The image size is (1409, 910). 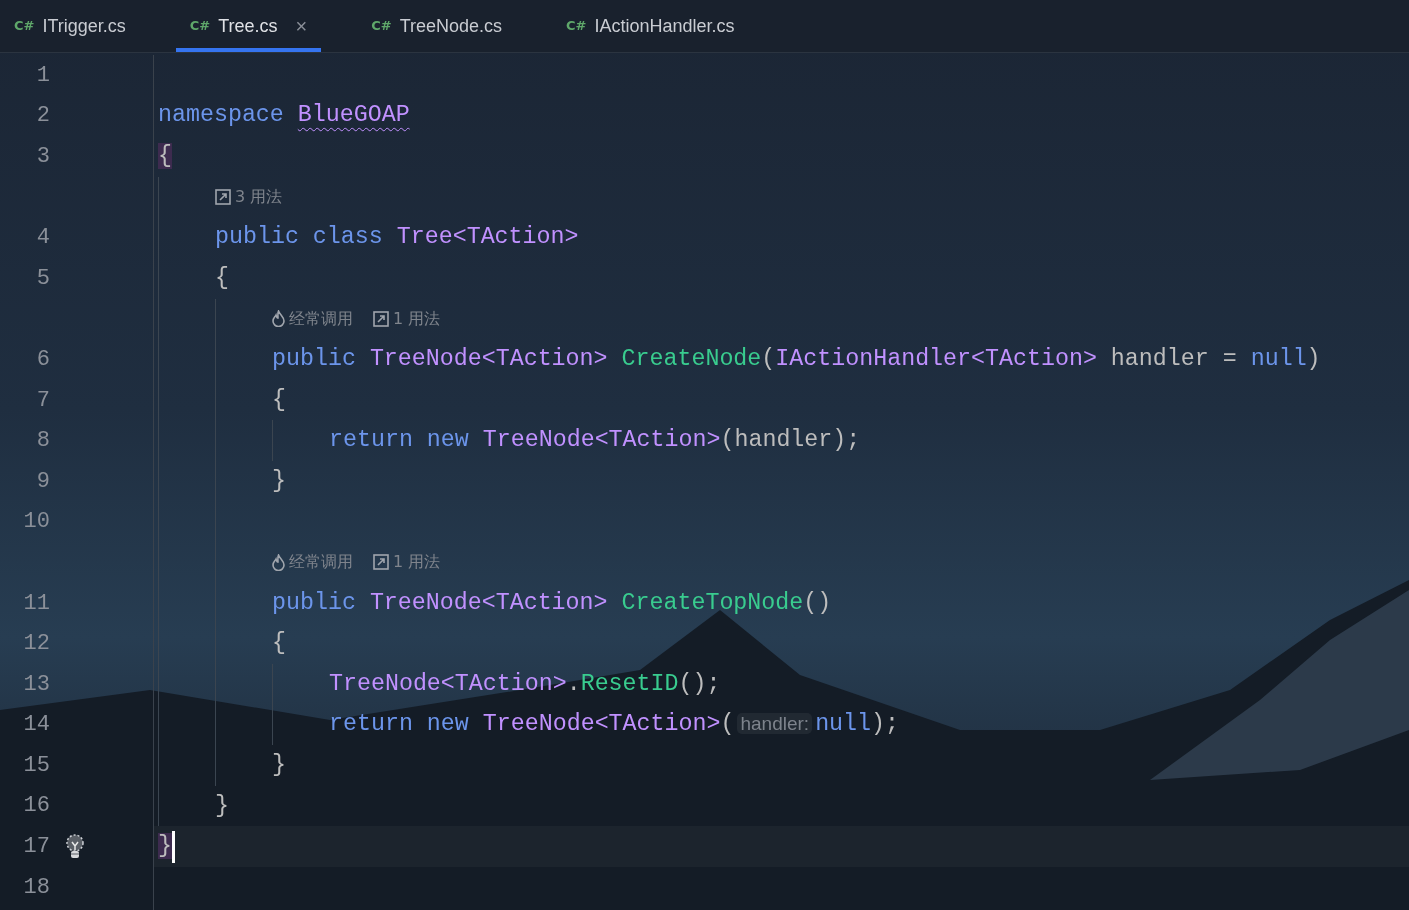 What do you see at coordinates (796, 359) in the screenshot?
I see `code-line: public TreeNode<TAction> CreateNode(IActionHandler<TAction> handler = null)` at bounding box center [796, 359].